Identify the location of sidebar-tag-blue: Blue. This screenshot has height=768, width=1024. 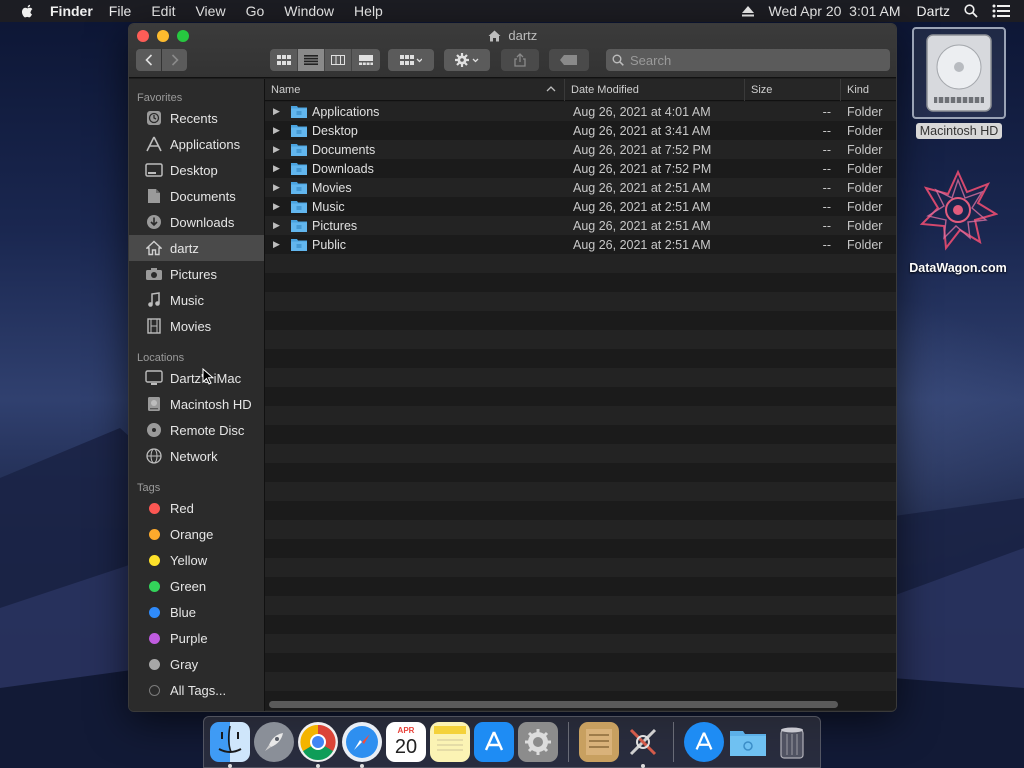
(196, 612).